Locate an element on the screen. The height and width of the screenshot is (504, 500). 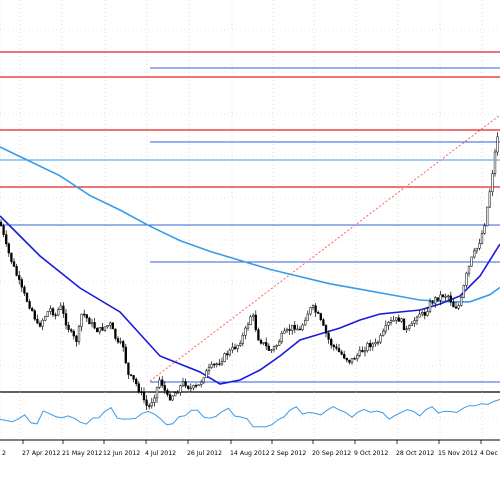
x-tick-label: 2 Sep 2012 is located at coordinates (288, 453).